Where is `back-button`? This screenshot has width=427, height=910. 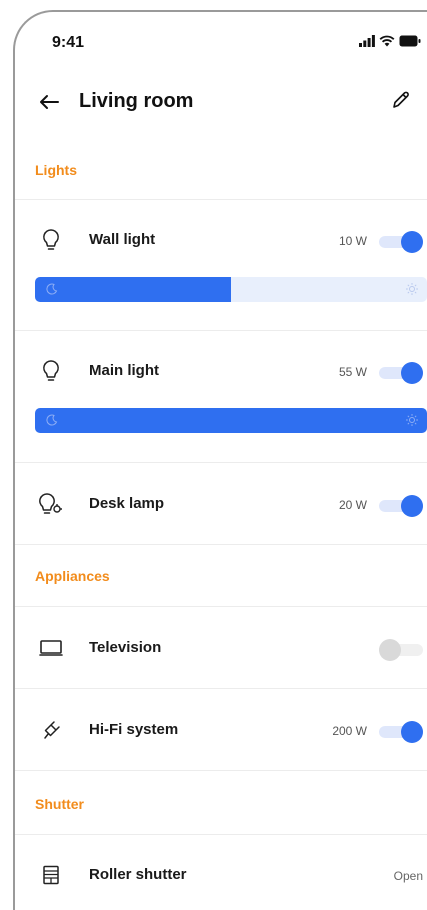
back-button is located at coordinates (49, 102).